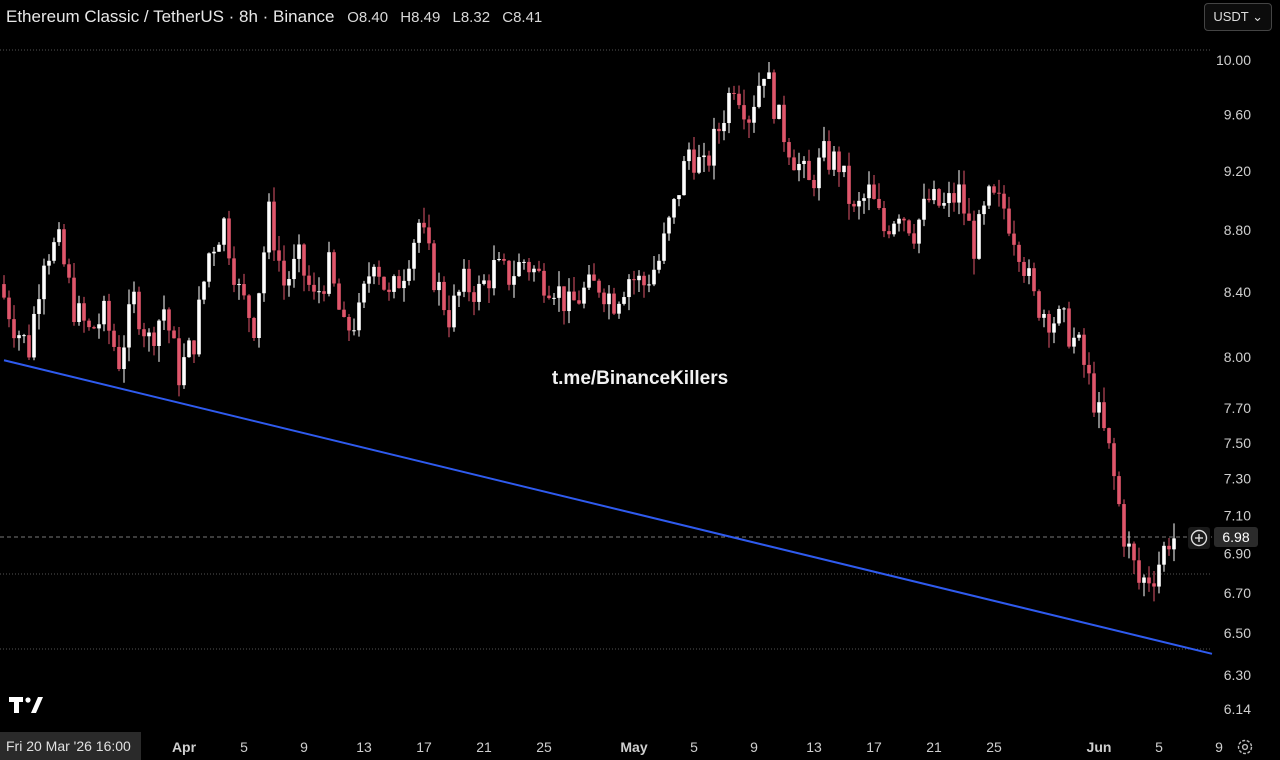 The width and height of the screenshot is (1280, 760). Describe the element at coordinates (27, 706) in the screenshot. I see `tradingview-logo` at that location.